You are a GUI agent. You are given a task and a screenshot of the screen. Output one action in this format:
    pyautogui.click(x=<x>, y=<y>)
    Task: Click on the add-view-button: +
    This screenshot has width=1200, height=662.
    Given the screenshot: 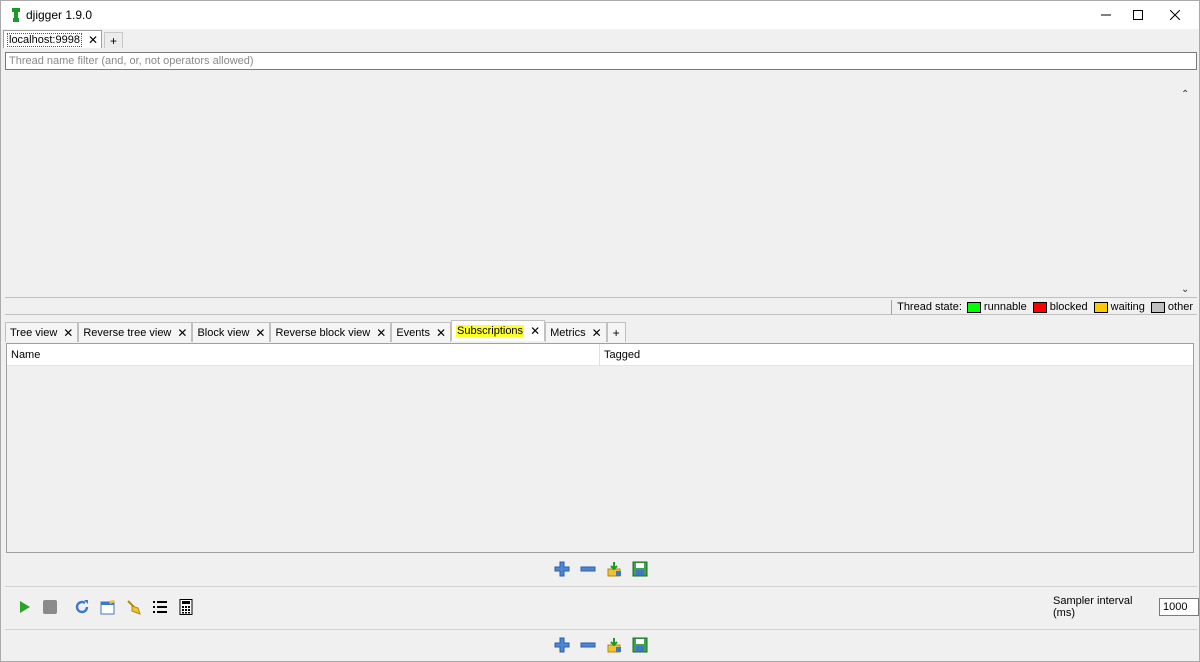 What is the action you would take?
    pyautogui.click(x=616, y=332)
    